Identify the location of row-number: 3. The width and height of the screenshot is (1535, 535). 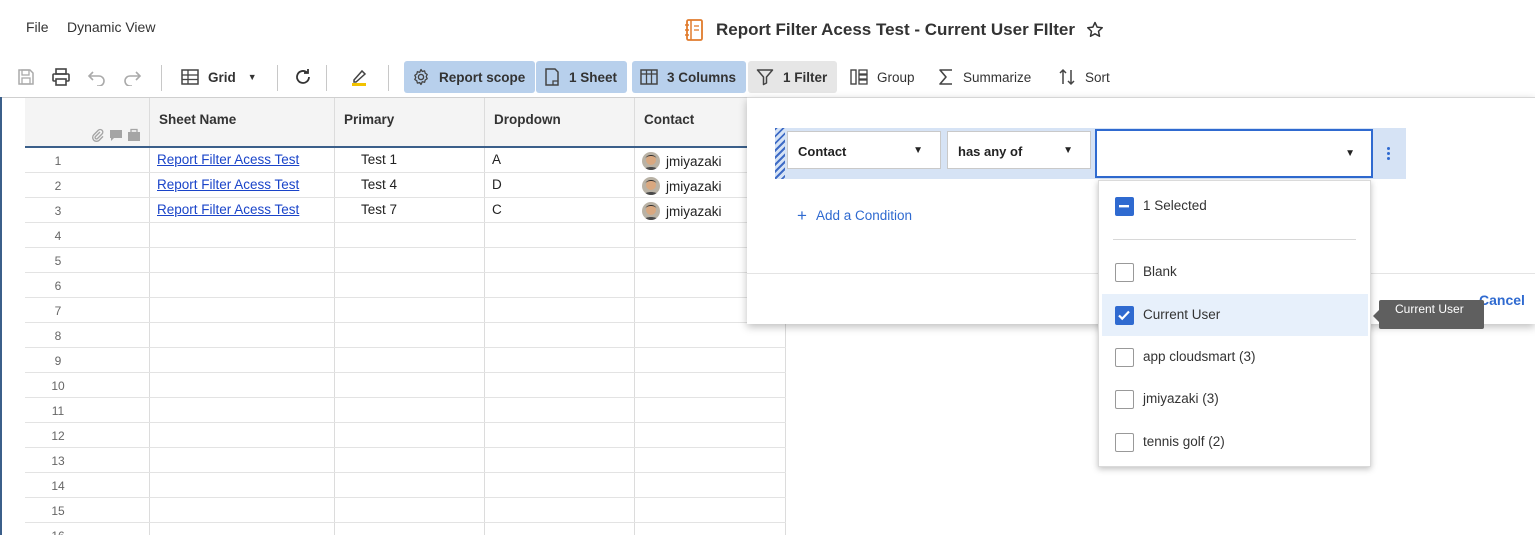
(87, 210).